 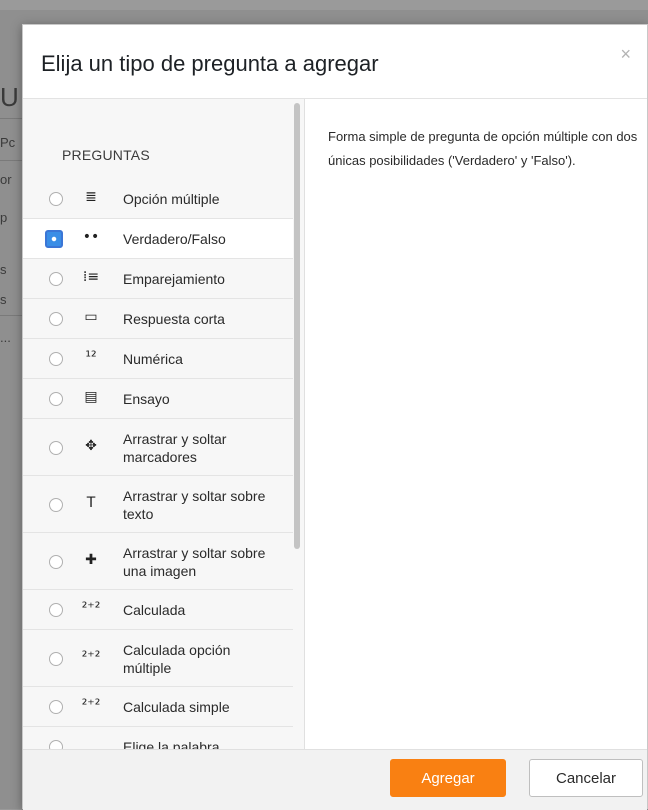 I want to click on drag-text-icon: T, so click(x=91, y=502).